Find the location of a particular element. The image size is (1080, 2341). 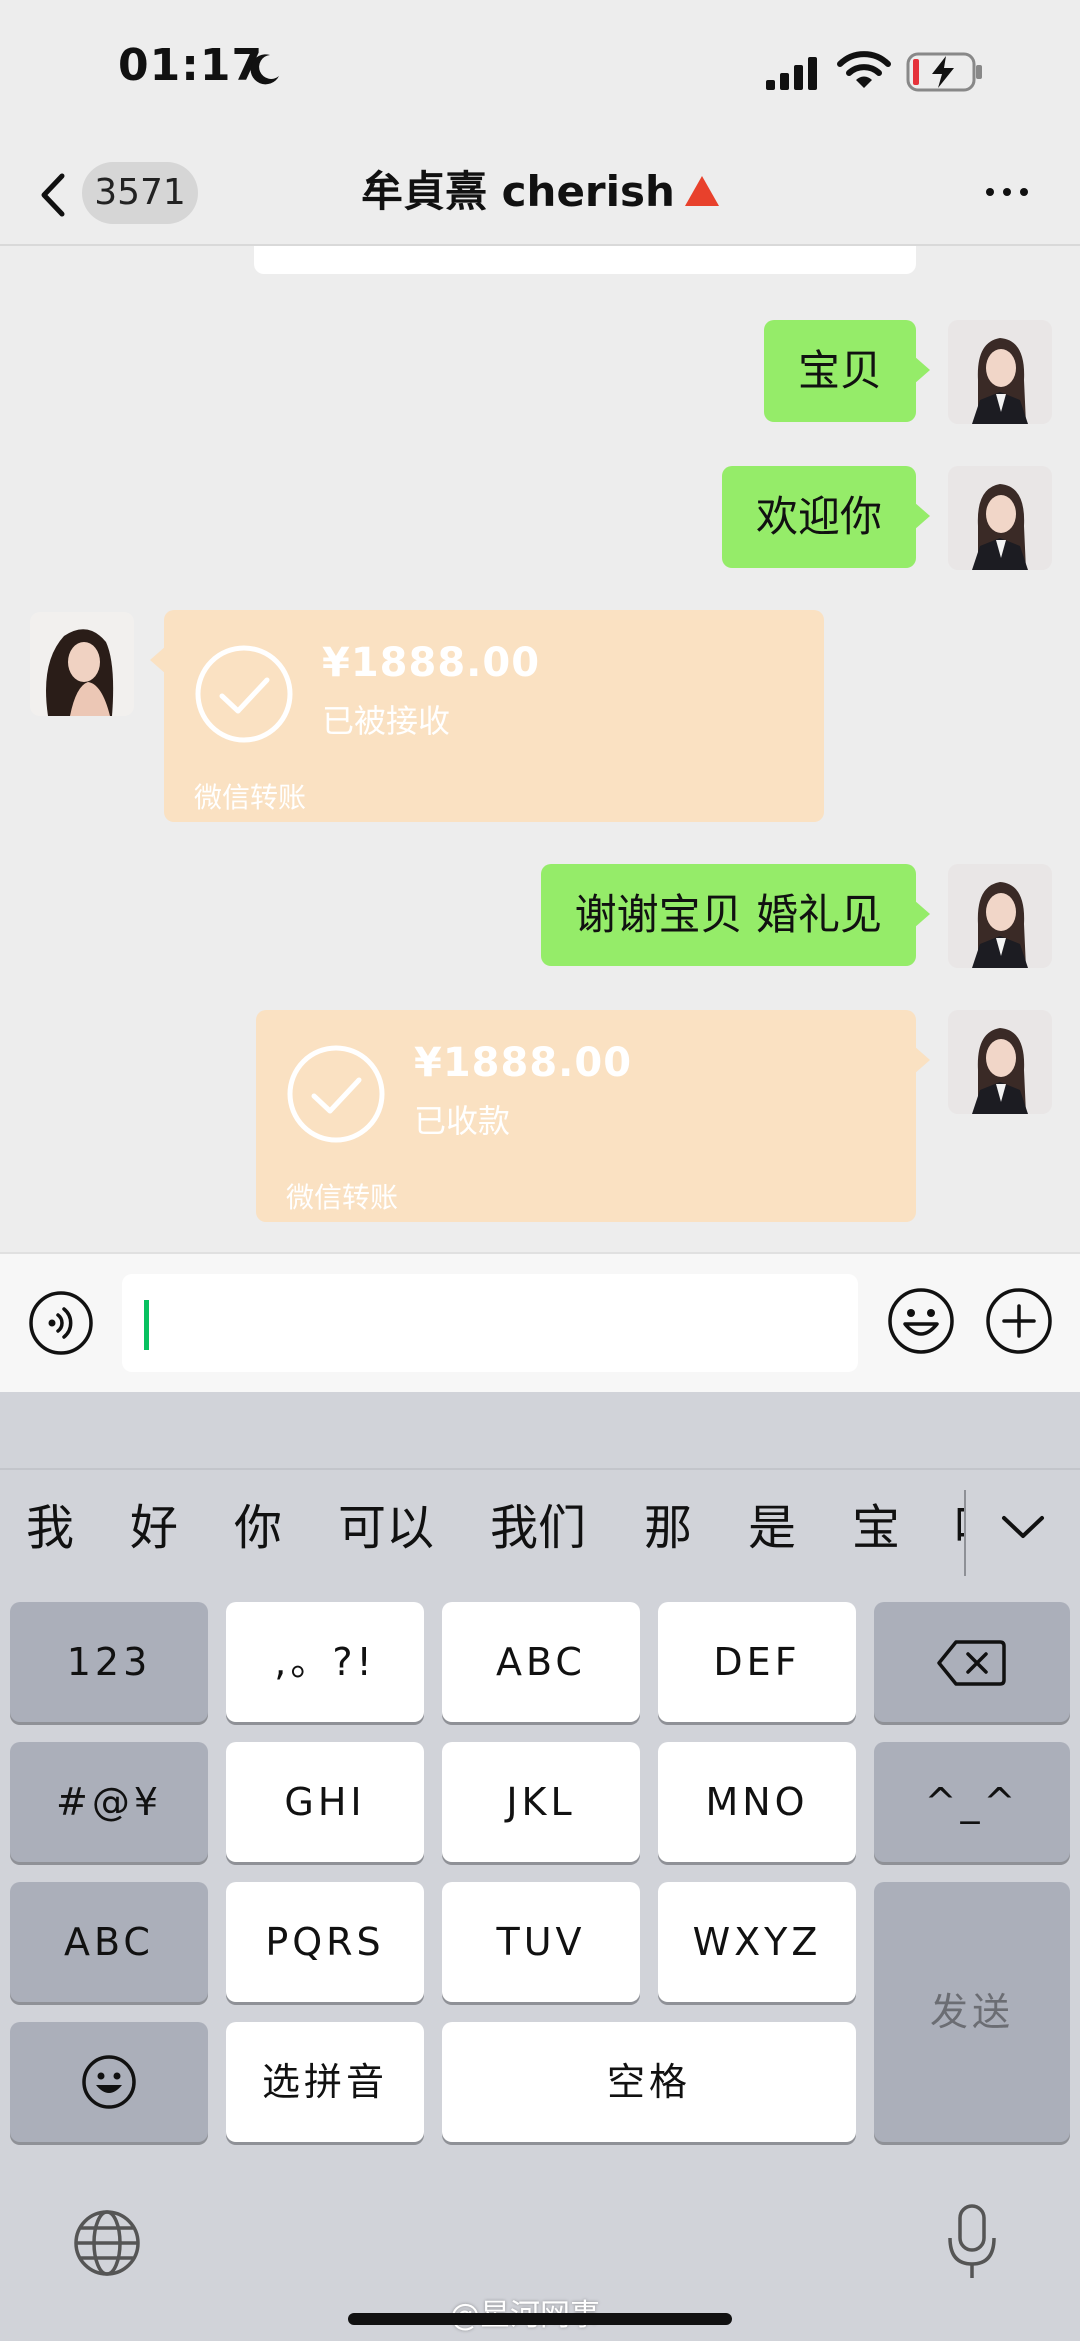

candidate-bar: 我 好 你 可以 我们 那 是 宝 吖 is located at coordinates (540, 1527).